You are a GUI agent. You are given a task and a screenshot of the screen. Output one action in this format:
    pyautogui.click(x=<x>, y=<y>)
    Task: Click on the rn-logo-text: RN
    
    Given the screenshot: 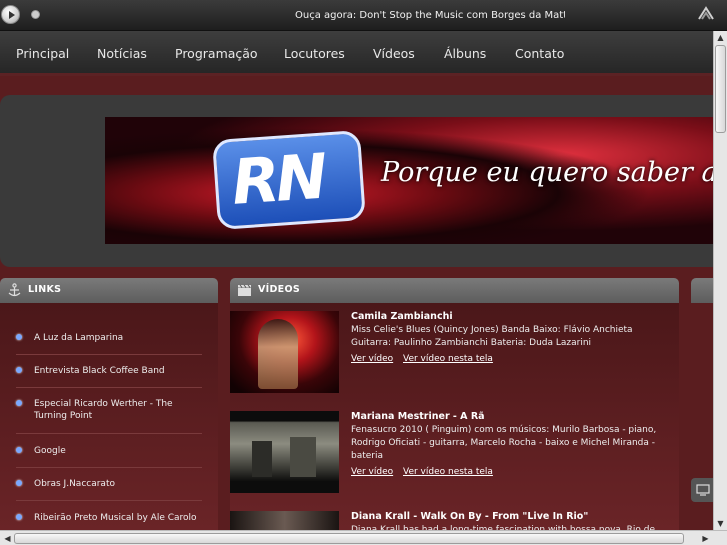 What is the action you would take?
    pyautogui.click(x=277, y=179)
    